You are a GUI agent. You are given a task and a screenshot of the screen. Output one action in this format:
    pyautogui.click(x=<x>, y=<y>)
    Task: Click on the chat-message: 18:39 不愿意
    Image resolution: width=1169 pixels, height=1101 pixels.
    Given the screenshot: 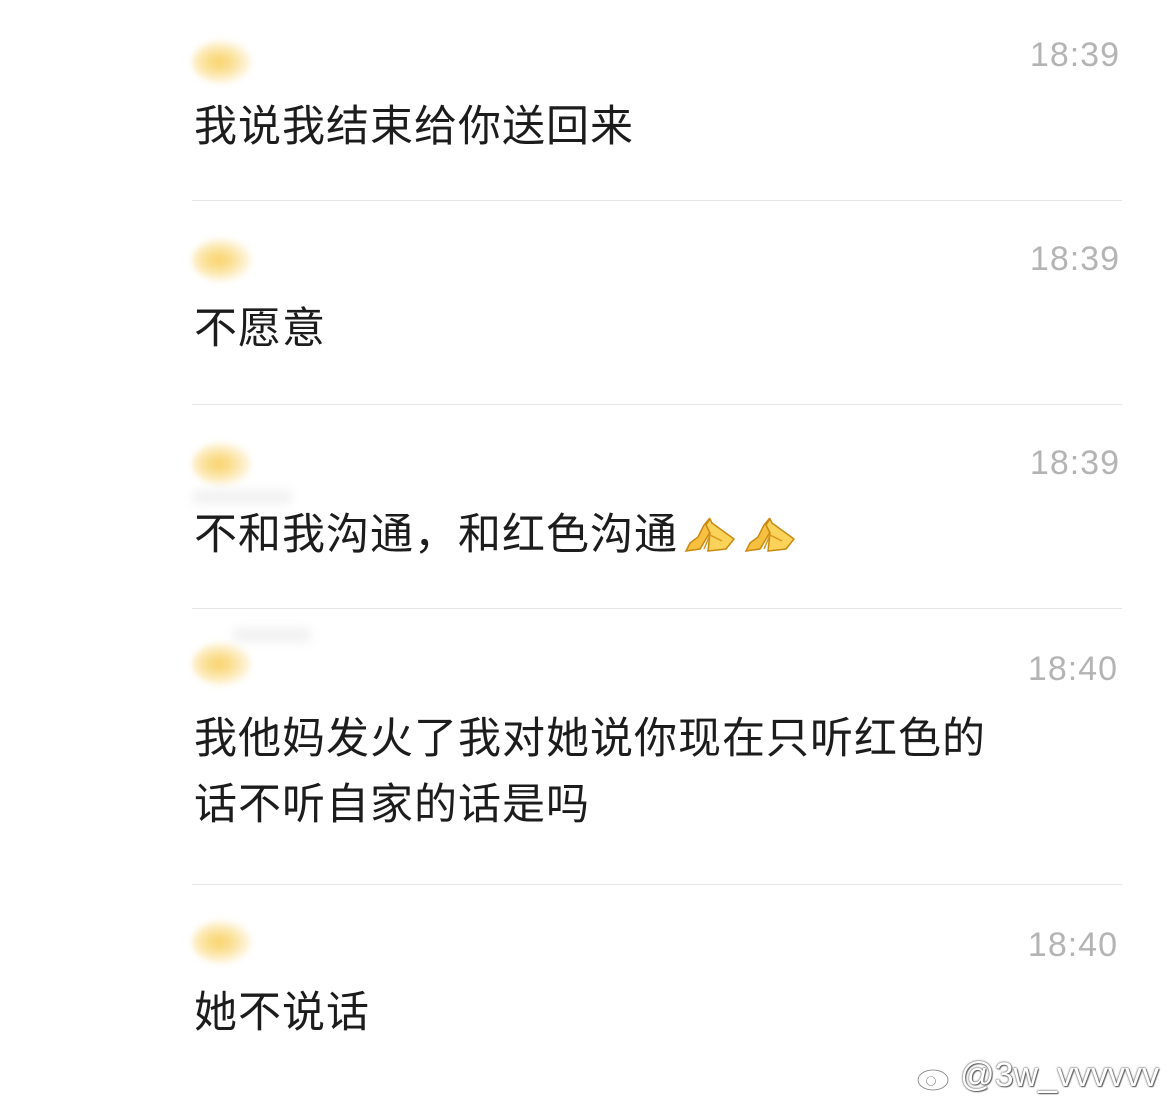 What is the action you would take?
    pyautogui.click(x=657, y=318)
    